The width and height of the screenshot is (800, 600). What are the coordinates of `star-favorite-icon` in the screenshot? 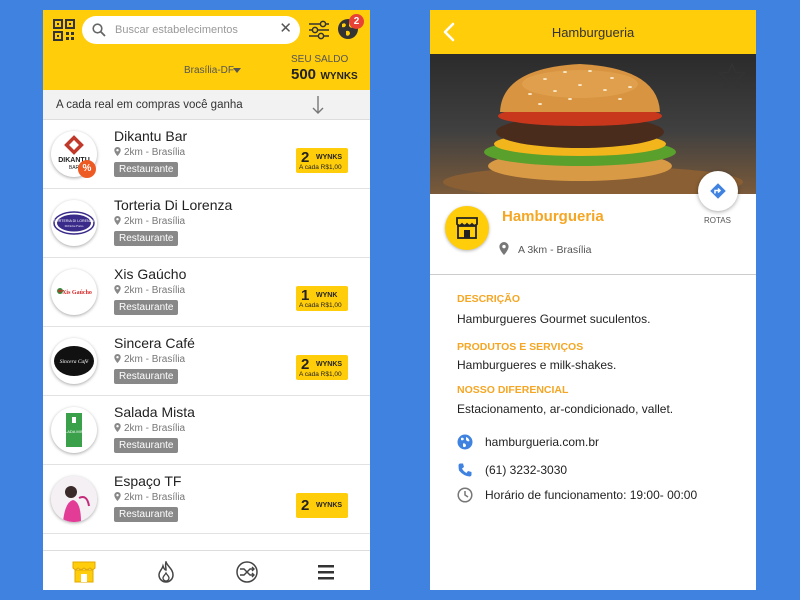 It's located at (732, 76).